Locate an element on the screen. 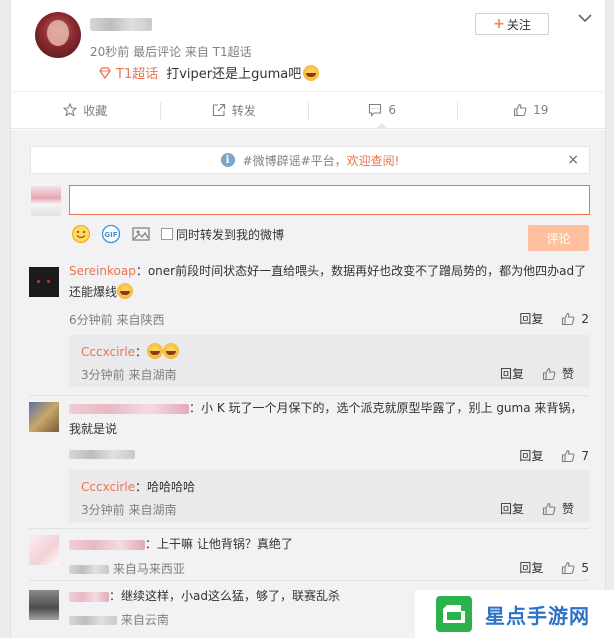 This screenshot has width=614, height=638. submit-comment-button: 评论 is located at coordinates (558, 238).